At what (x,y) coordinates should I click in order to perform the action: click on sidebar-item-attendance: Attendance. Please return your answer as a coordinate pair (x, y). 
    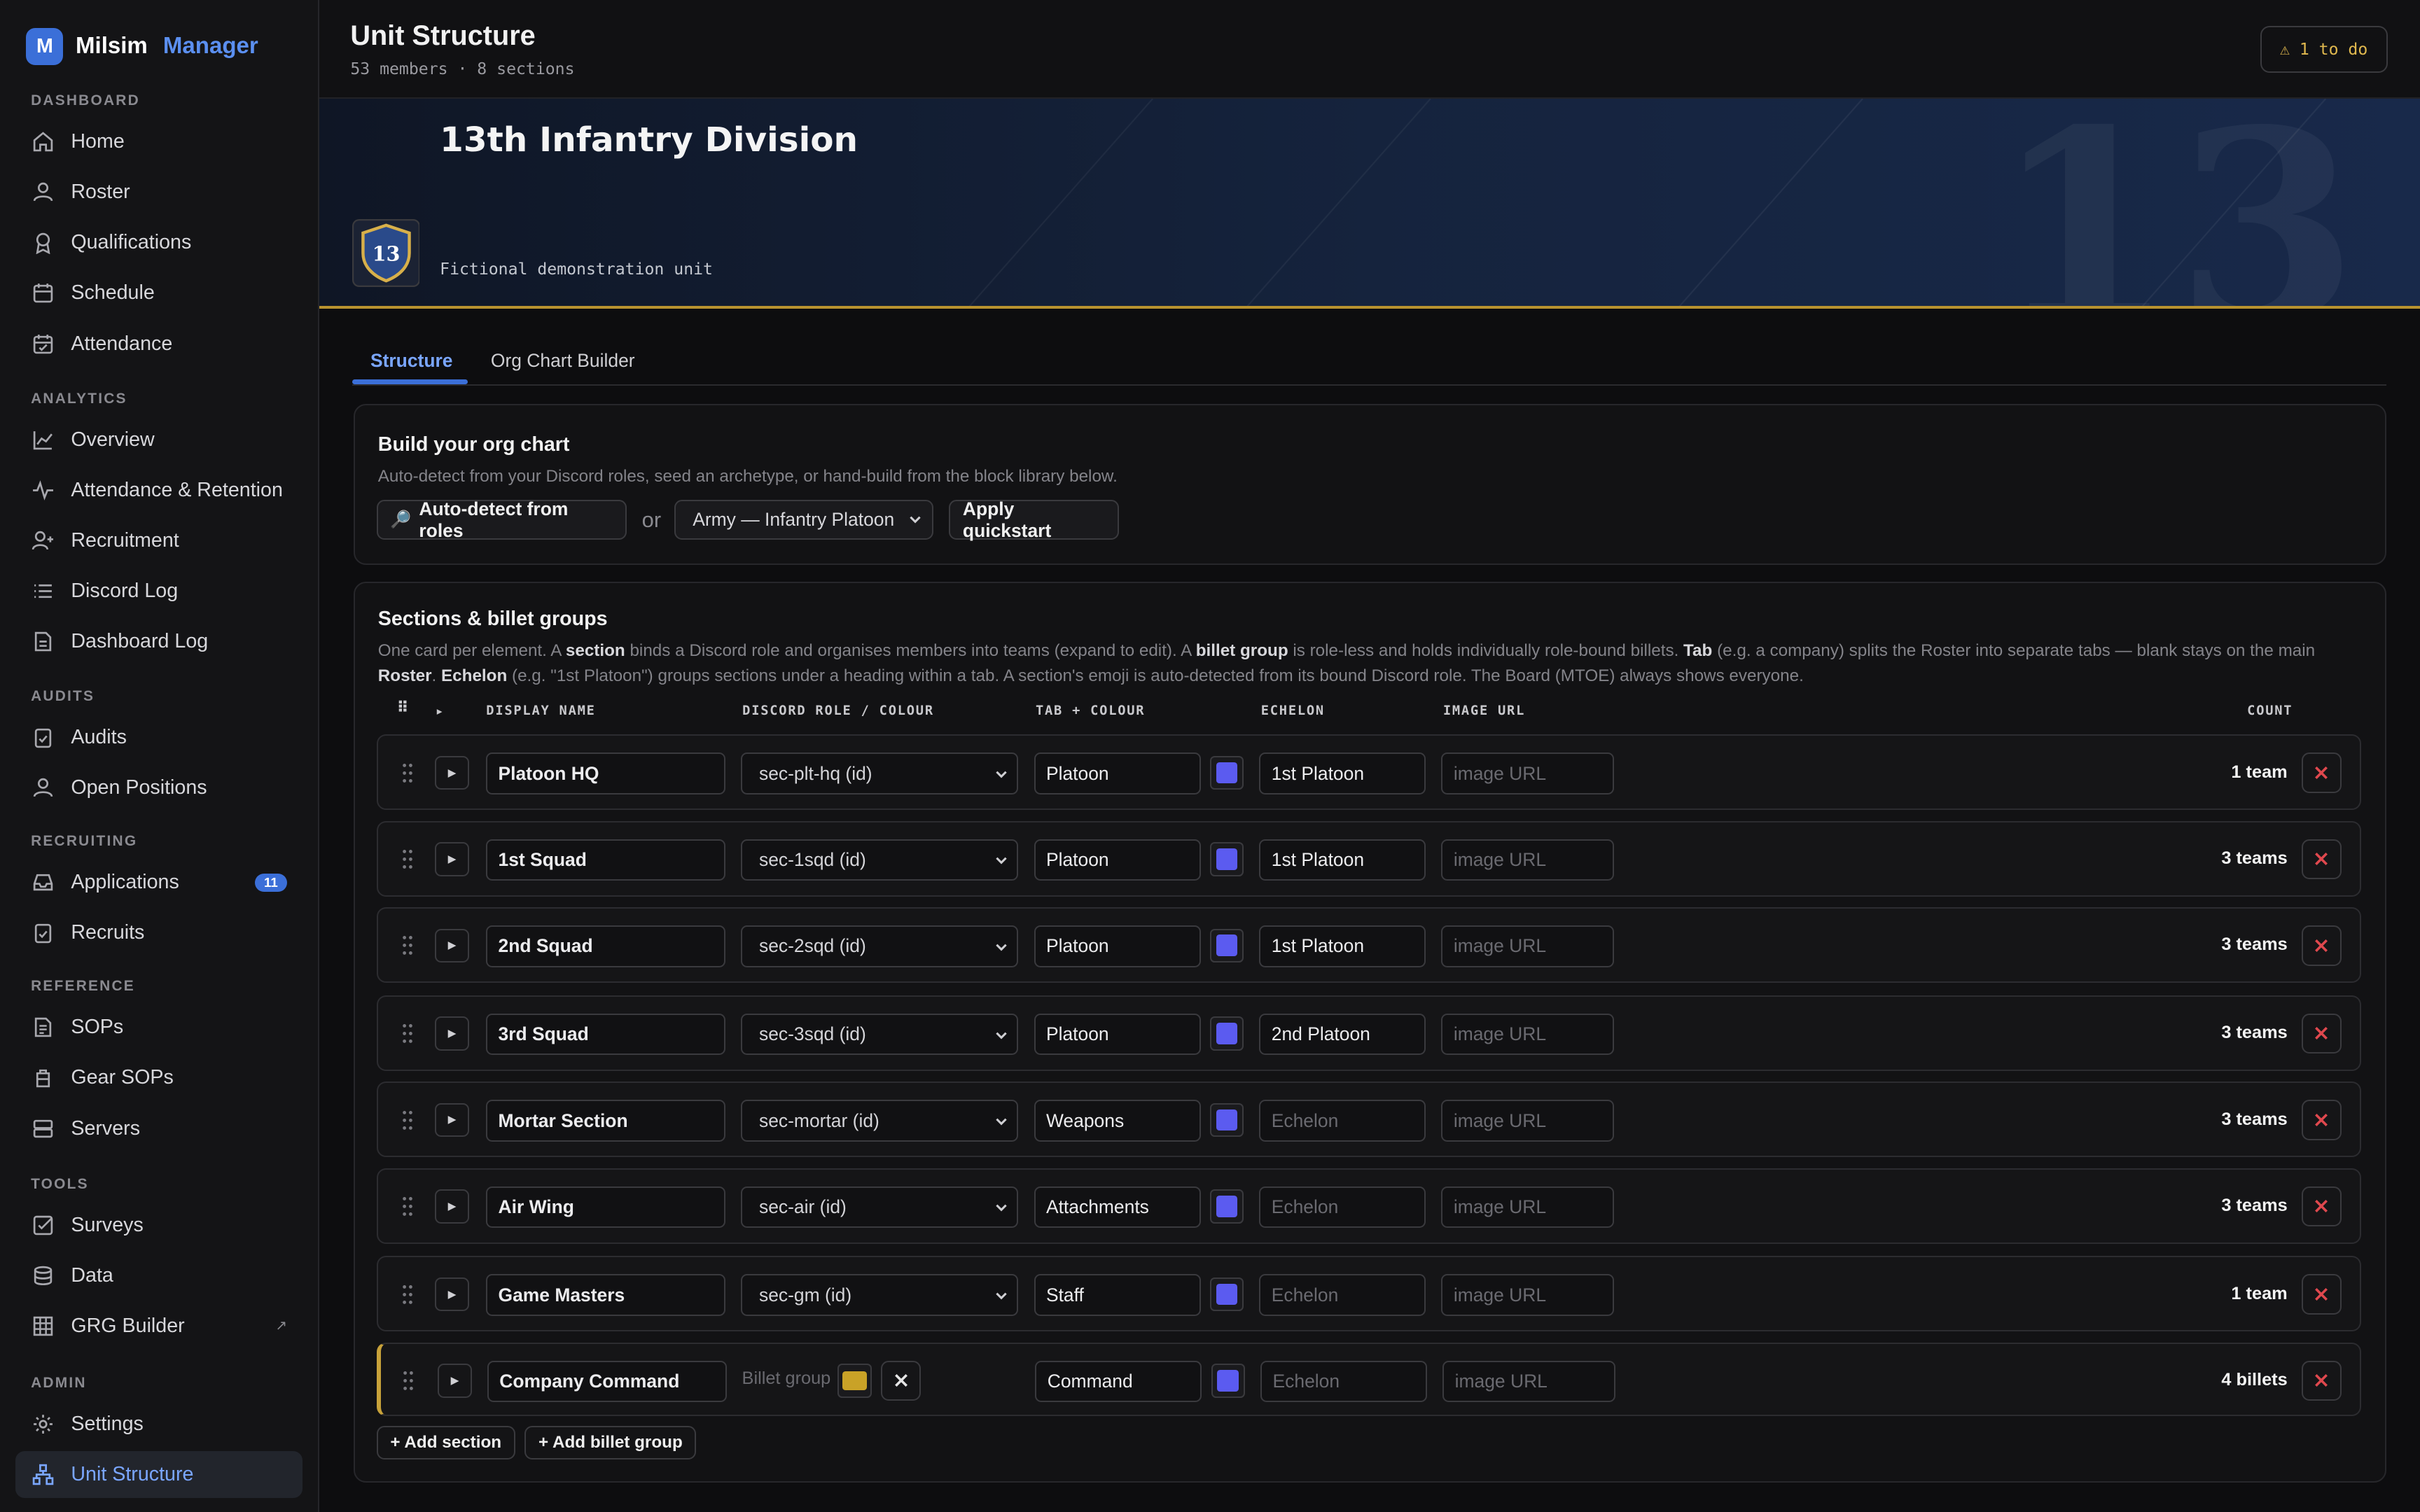
    Looking at the image, I should click on (158, 344).